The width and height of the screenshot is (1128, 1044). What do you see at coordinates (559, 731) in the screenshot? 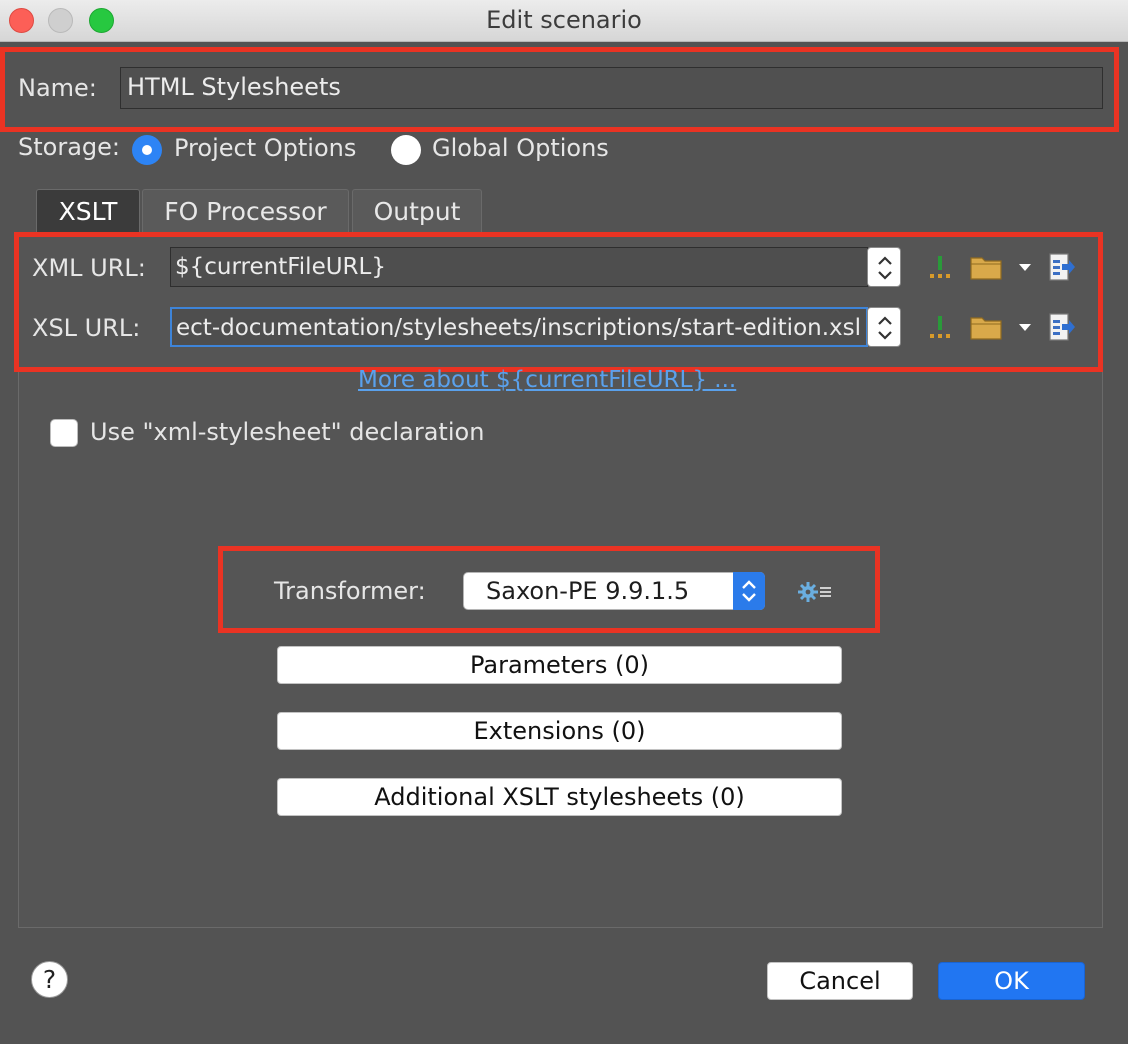
I see `extensions-button: Extensions (0)` at bounding box center [559, 731].